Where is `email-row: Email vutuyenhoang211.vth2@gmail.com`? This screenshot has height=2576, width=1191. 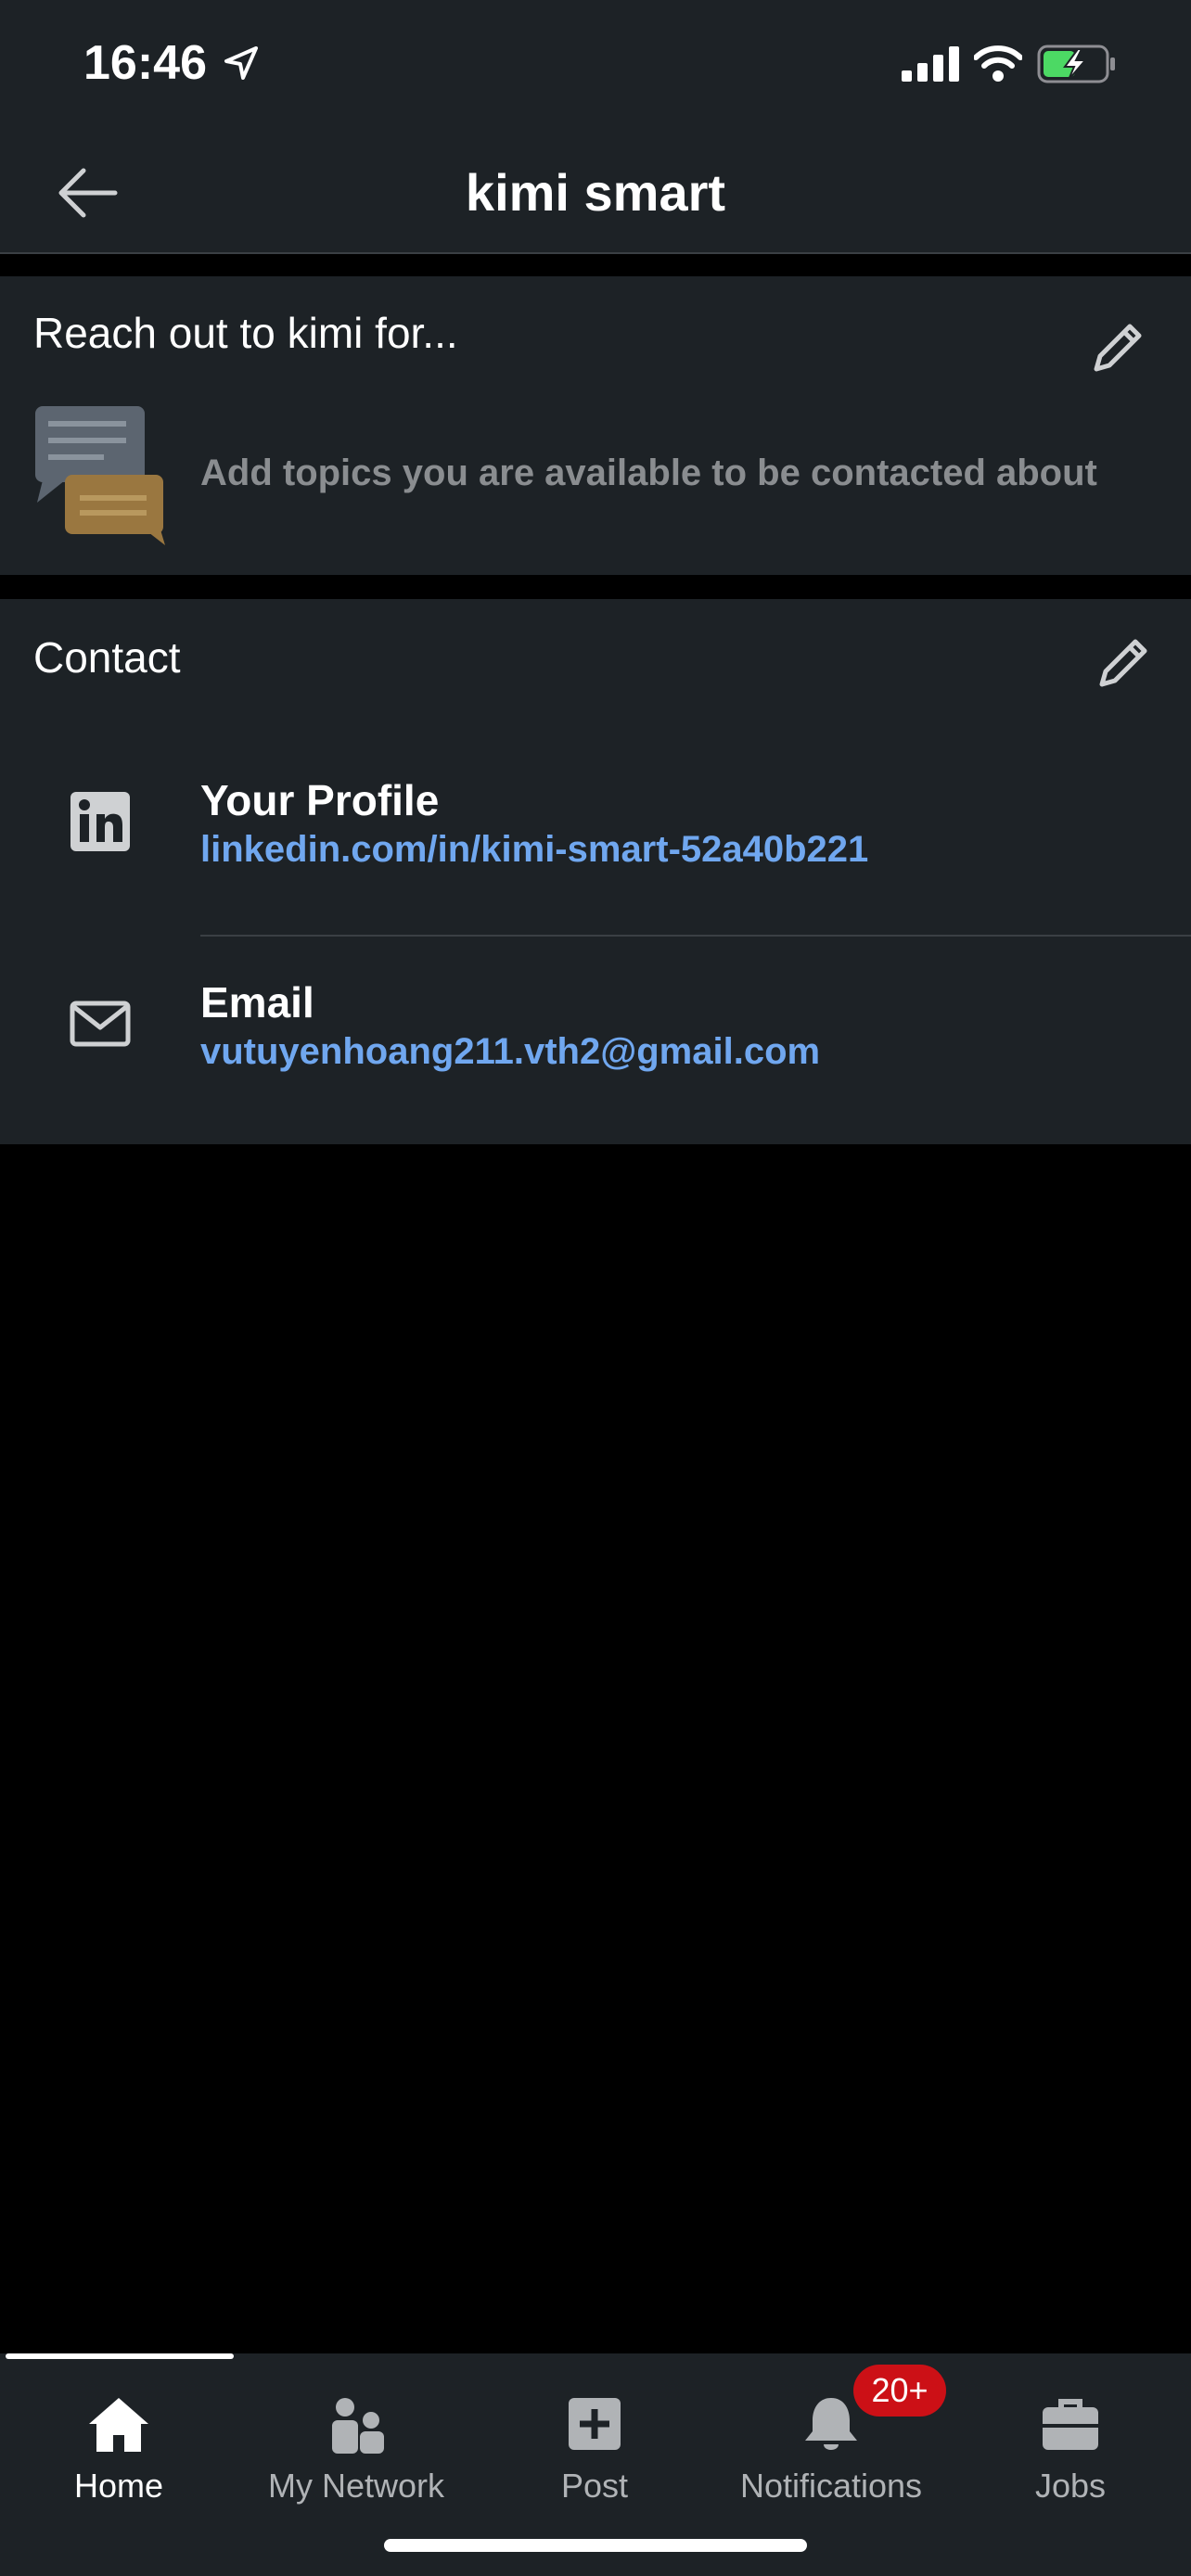
email-row: Email vutuyenhoang211.vth2@gmail.com is located at coordinates (595, 1053).